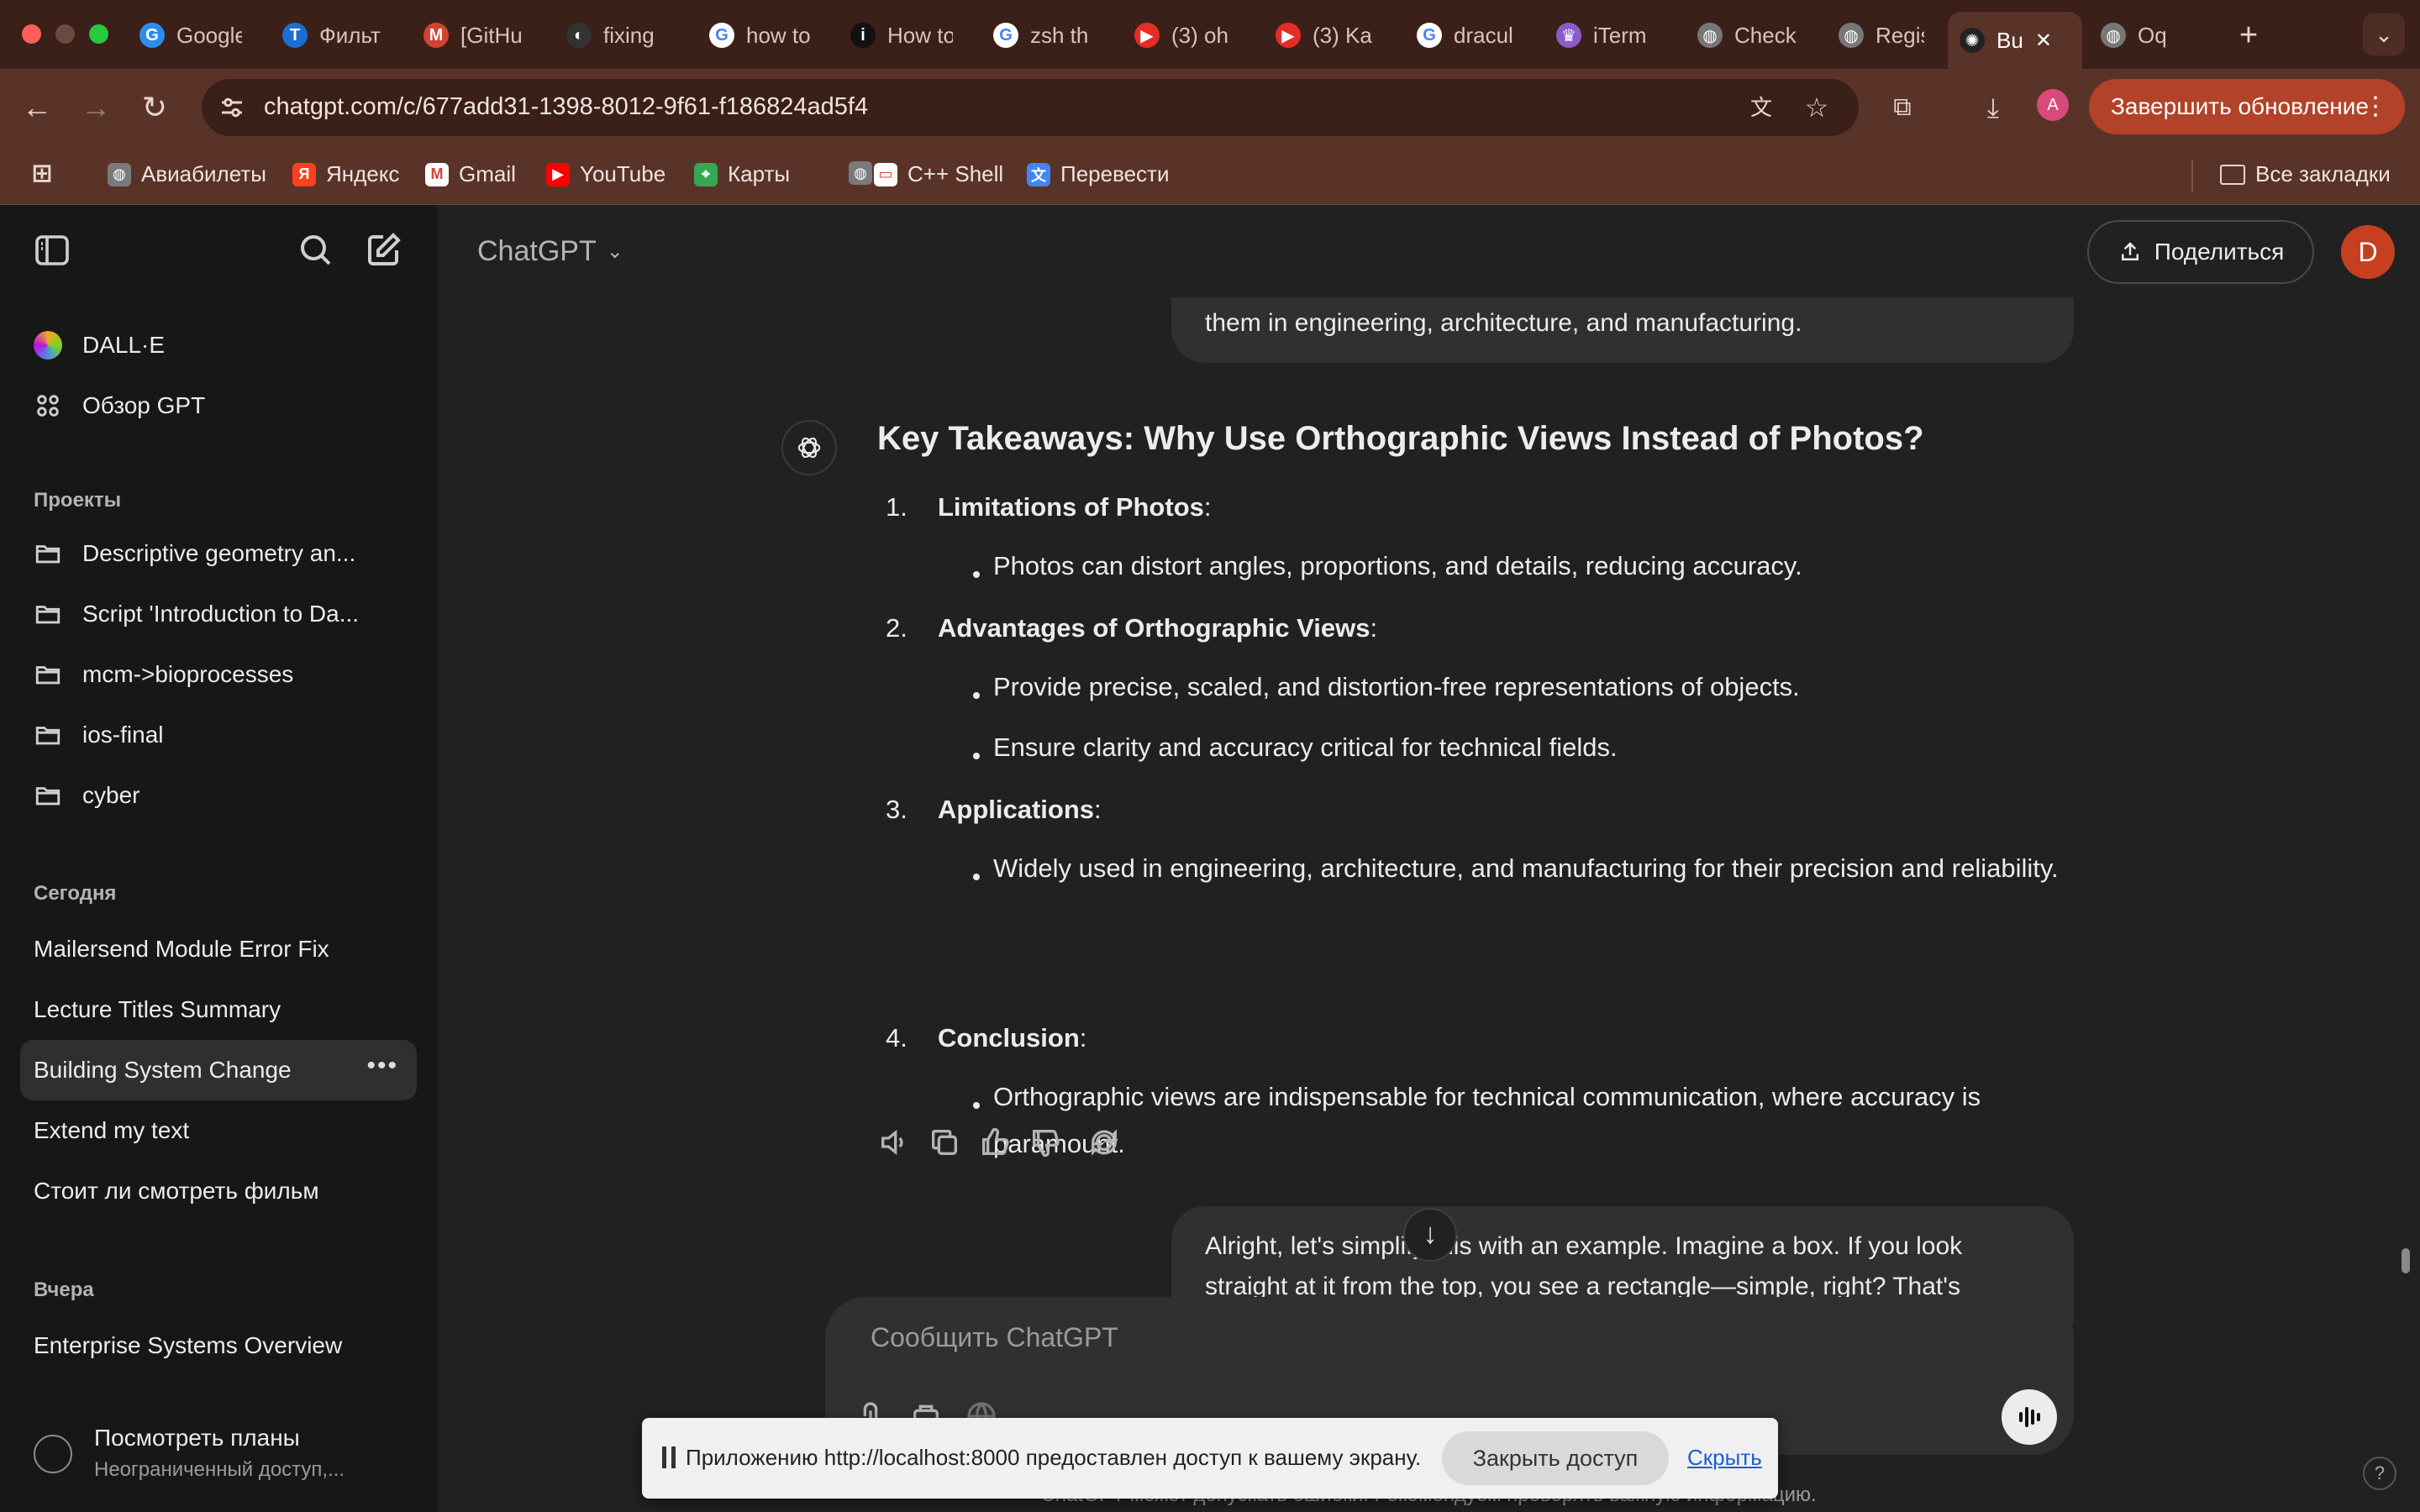 The image size is (2420, 1512). I want to click on new-tab-button: +, so click(2248, 35).